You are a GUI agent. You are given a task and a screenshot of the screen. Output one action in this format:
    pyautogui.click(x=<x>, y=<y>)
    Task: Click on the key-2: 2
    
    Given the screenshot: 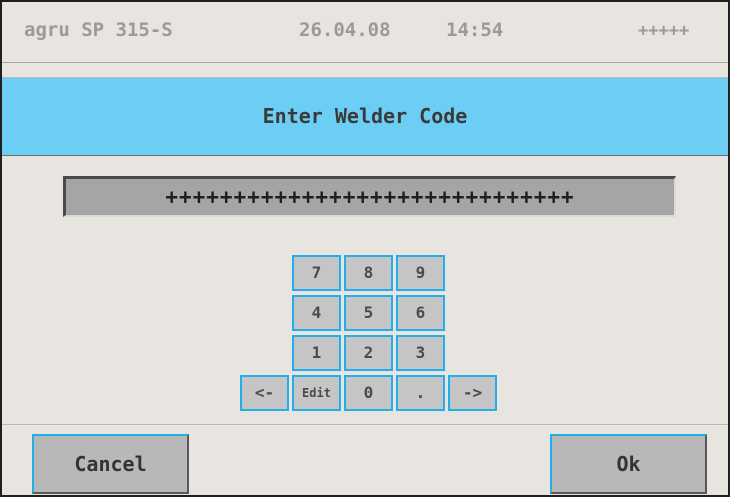 What is the action you would take?
    pyautogui.click(x=368, y=353)
    